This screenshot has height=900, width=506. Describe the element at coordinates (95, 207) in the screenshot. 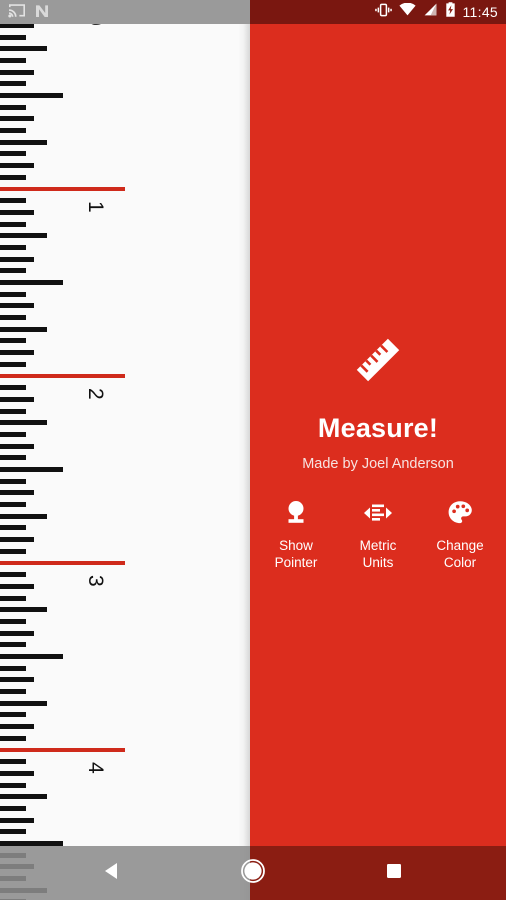

I see `ruler-inch-label: 1` at that location.